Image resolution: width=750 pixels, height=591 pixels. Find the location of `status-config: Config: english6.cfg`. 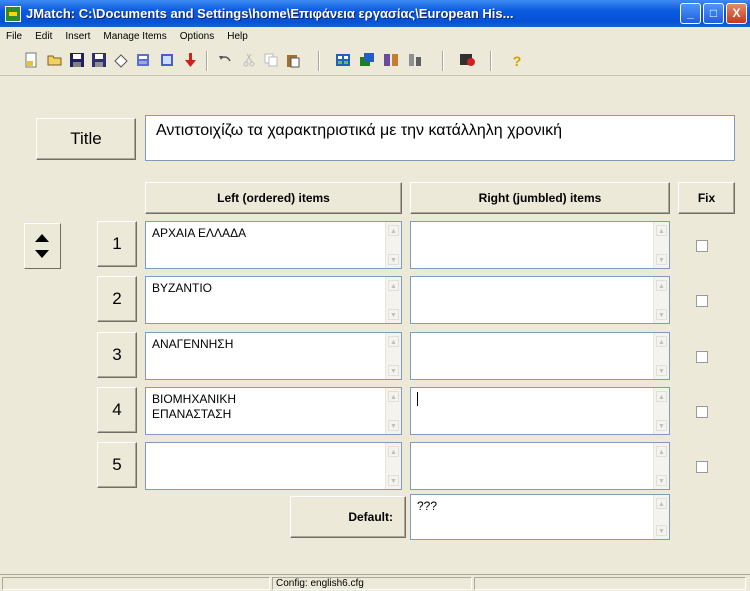

status-config: Config: english6.cfg is located at coordinates (372, 583).